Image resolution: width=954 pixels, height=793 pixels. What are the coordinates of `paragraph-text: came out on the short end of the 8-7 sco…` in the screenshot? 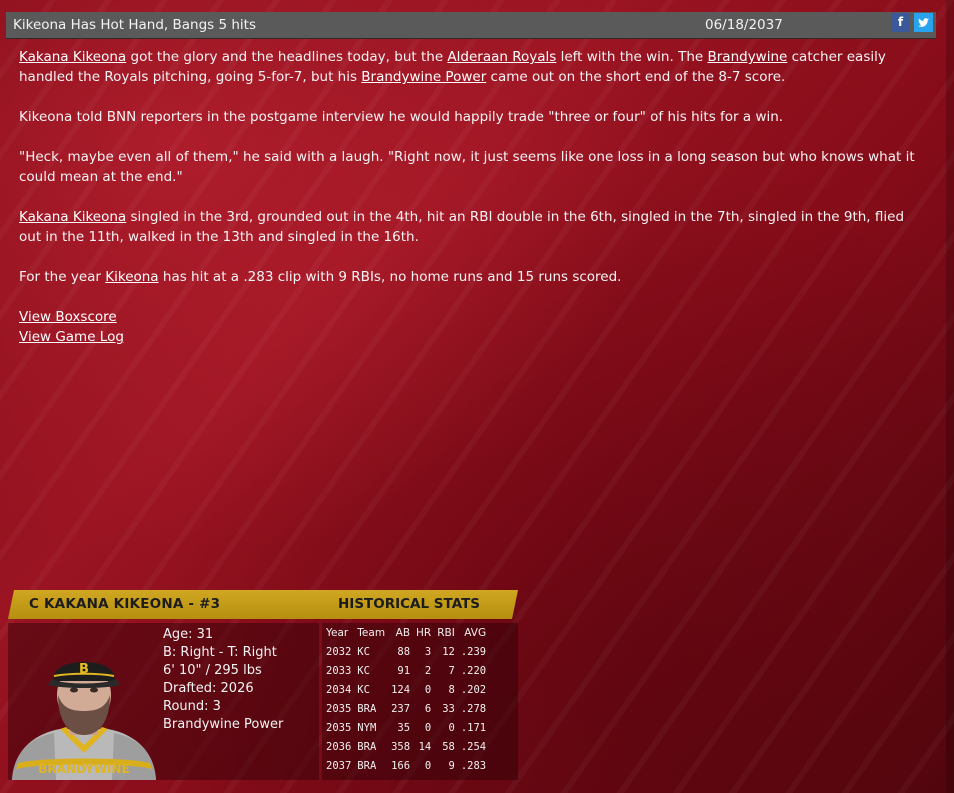 It's located at (636, 77).